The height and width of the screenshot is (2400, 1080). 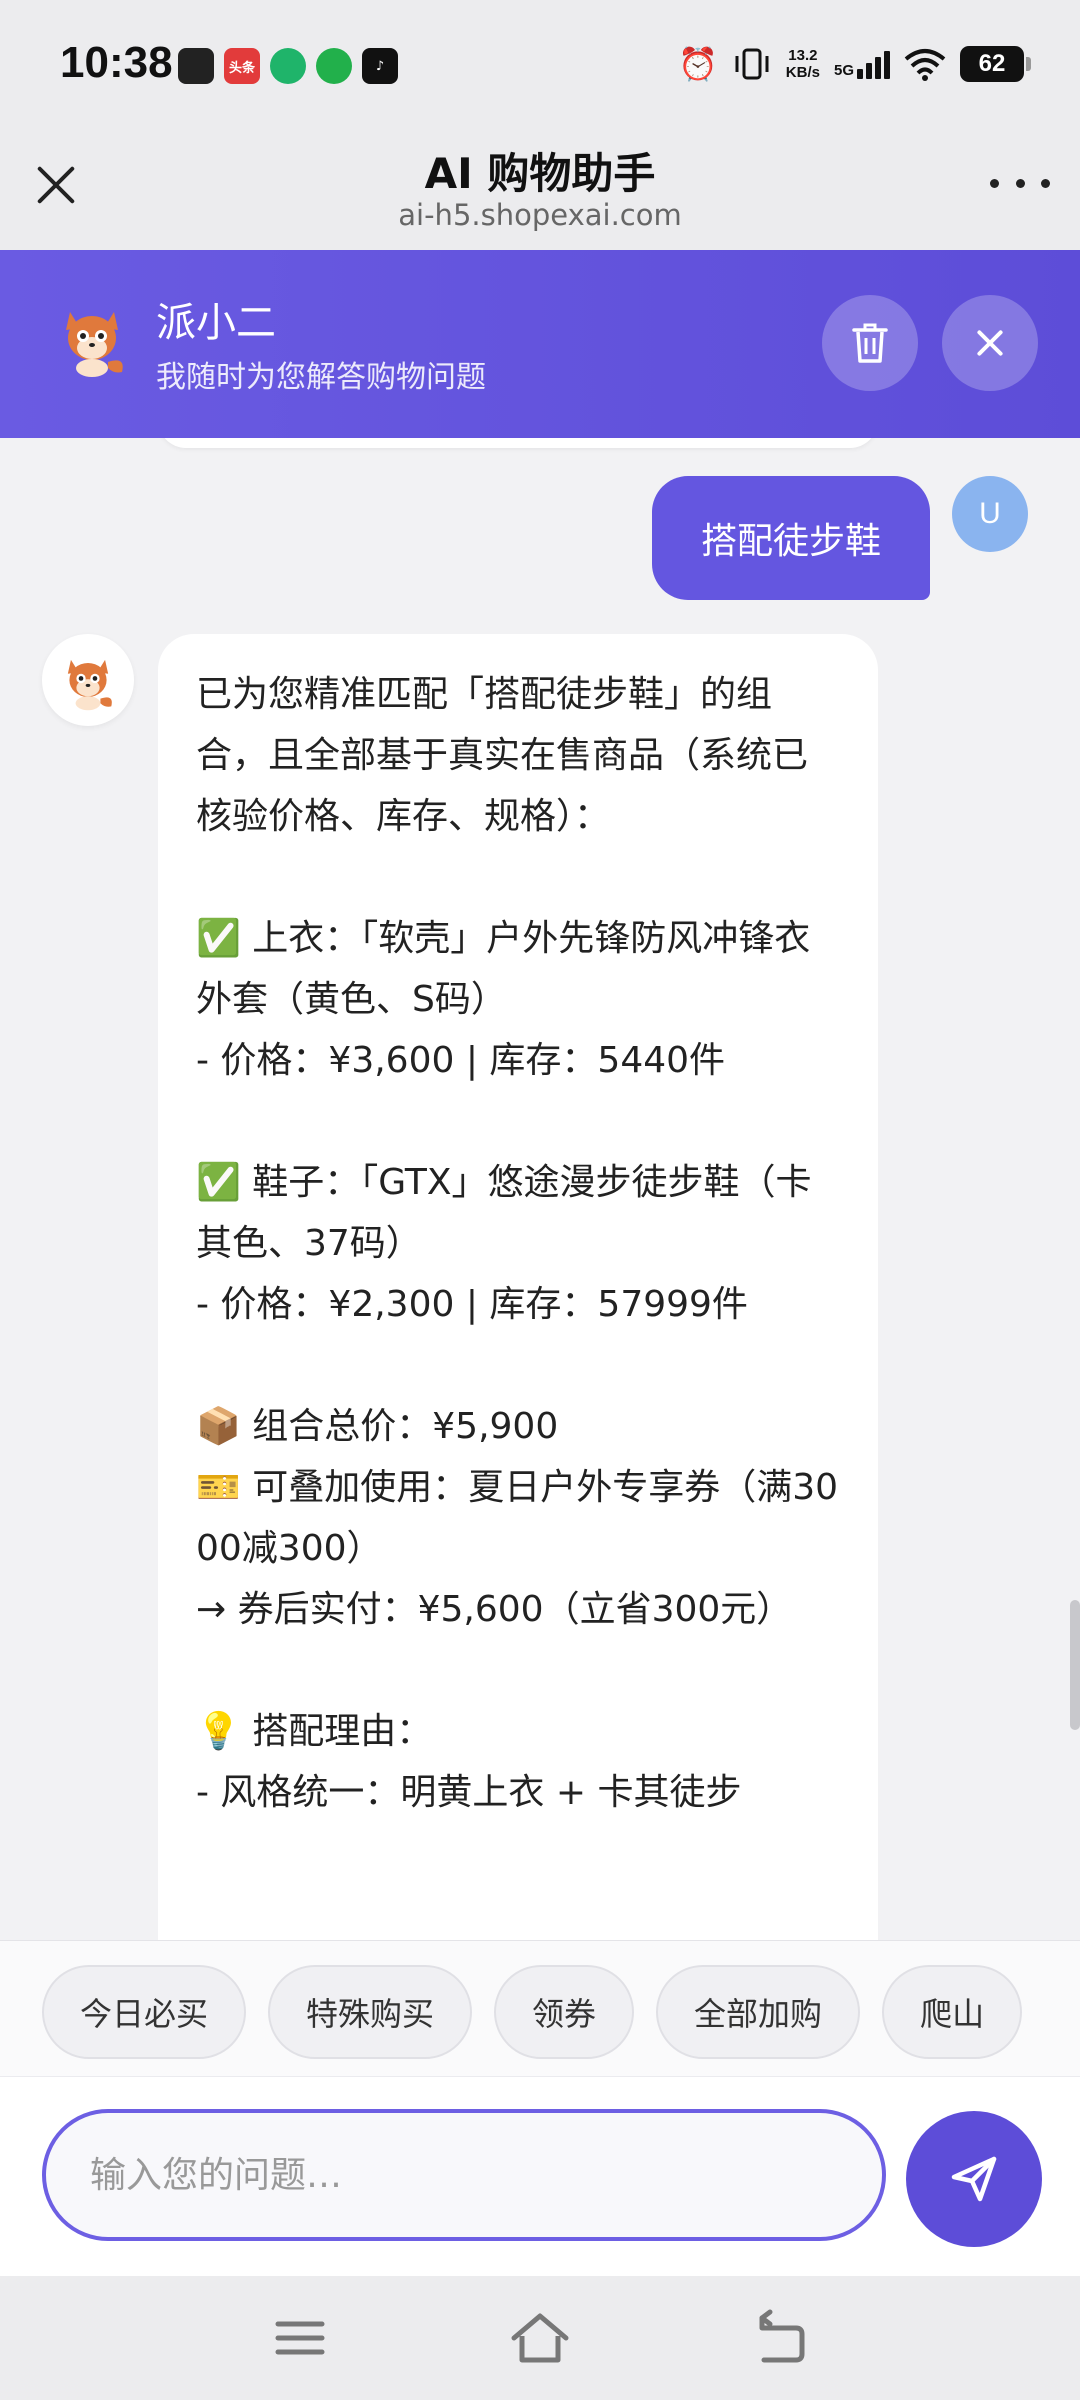 I want to click on send-icon, so click(x=974, y=2179).